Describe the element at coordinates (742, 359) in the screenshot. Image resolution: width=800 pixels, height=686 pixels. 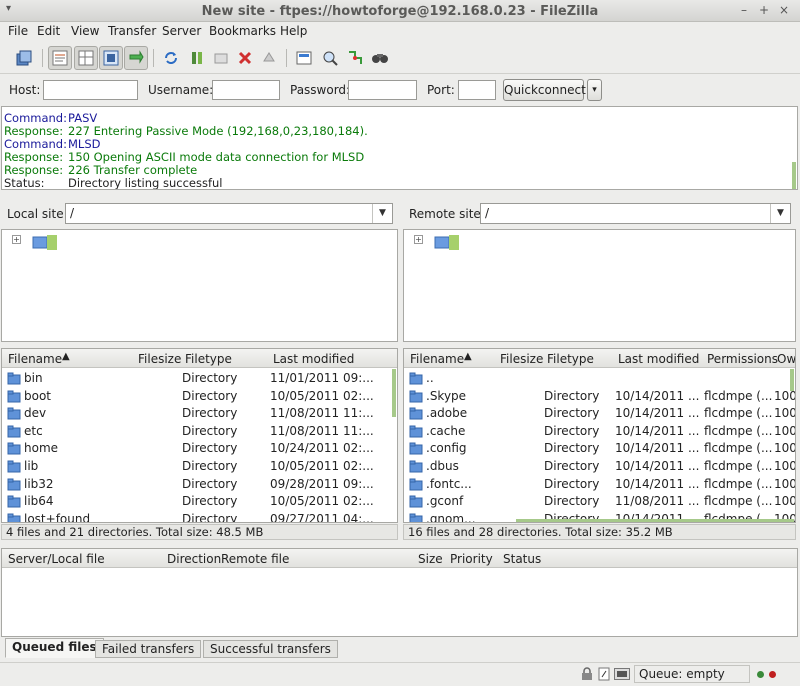
I see `column-permissions: Permissions` at that location.